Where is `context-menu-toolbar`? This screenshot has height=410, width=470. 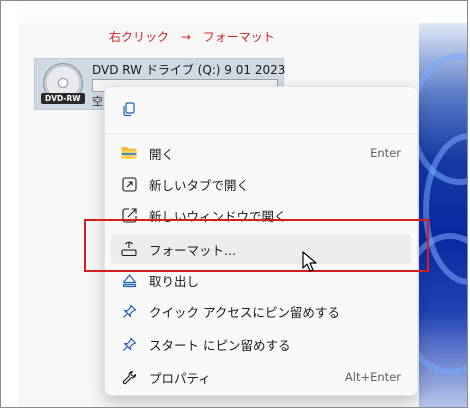
context-menu-toolbar is located at coordinates (261, 110).